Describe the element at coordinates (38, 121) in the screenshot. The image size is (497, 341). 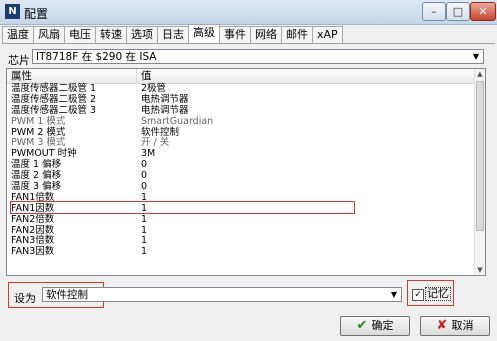
I see `property-name: PWM 1 模式` at that location.